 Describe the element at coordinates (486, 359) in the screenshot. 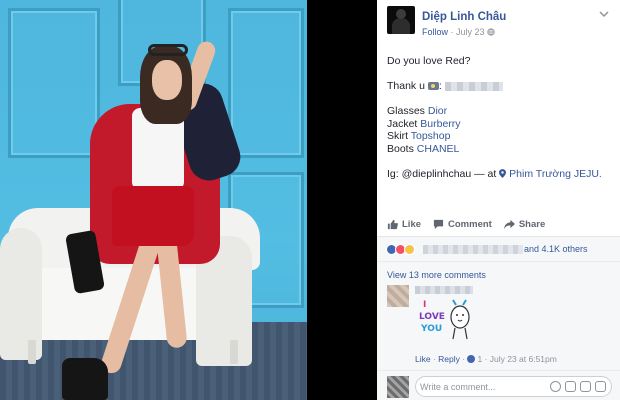

I see `comment-meta: Like · Reply · 1 · July 23 at 6:51pm` at that location.